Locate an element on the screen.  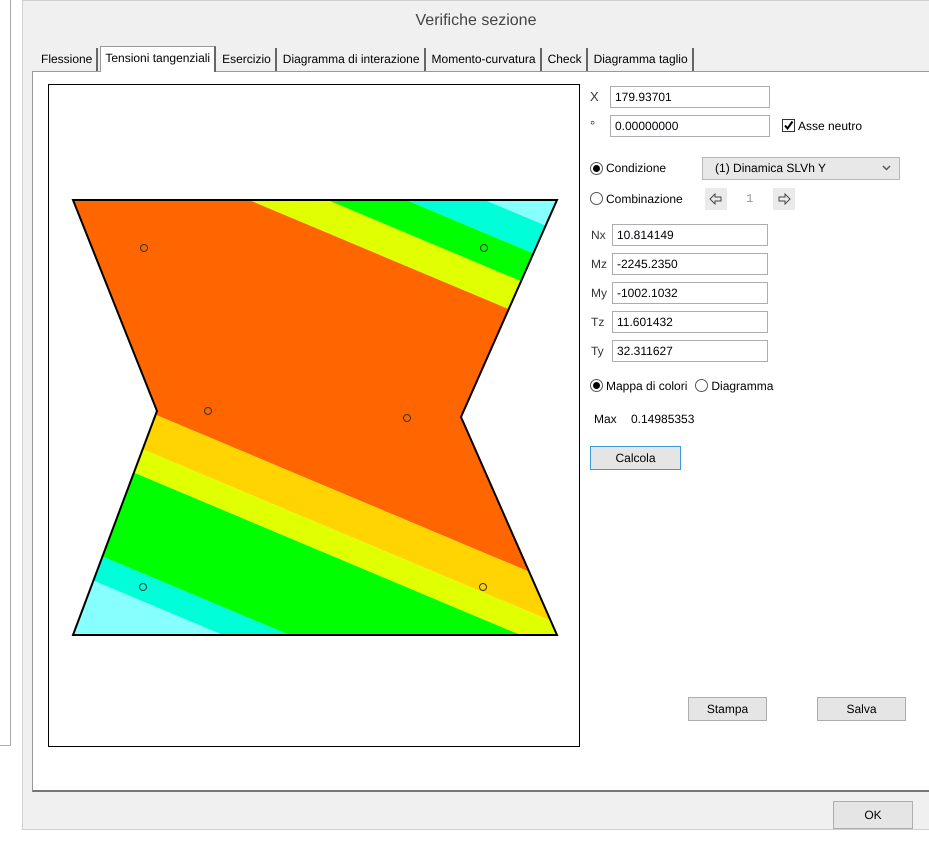
force-label: Ty is located at coordinates (598, 351).